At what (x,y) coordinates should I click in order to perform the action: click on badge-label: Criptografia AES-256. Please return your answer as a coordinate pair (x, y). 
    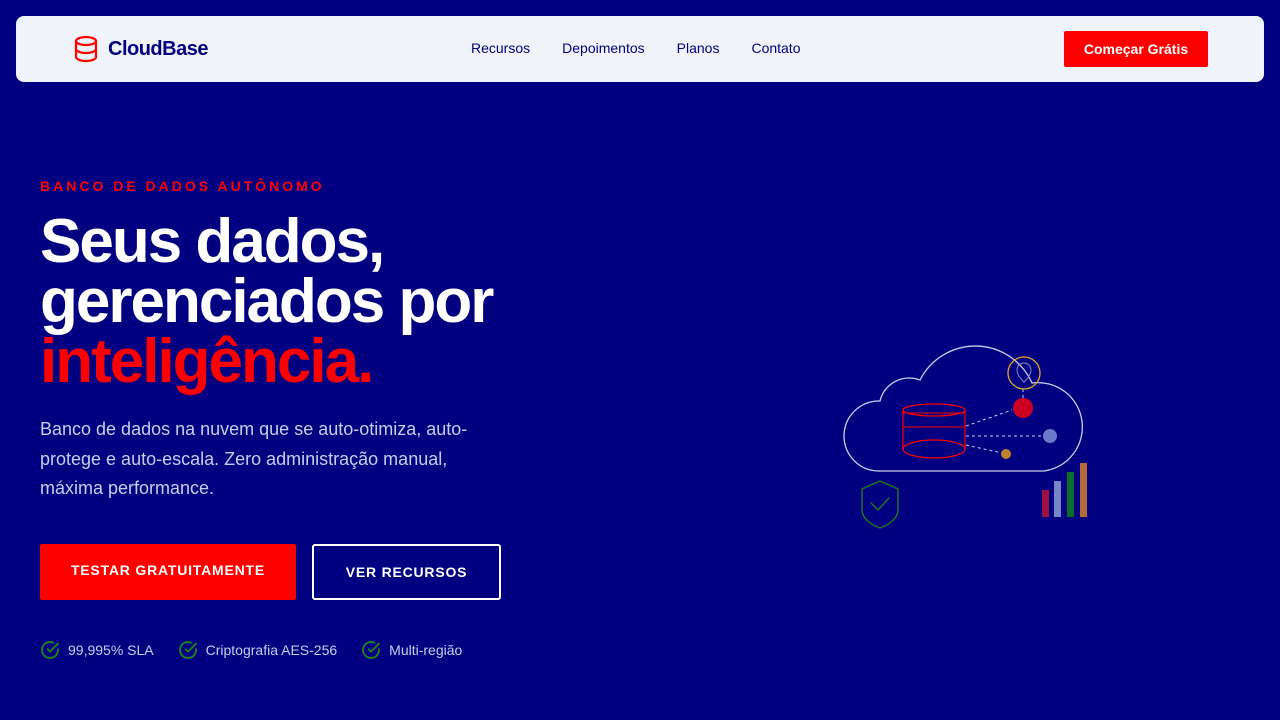
    Looking at the image, I should click on (271, 650).